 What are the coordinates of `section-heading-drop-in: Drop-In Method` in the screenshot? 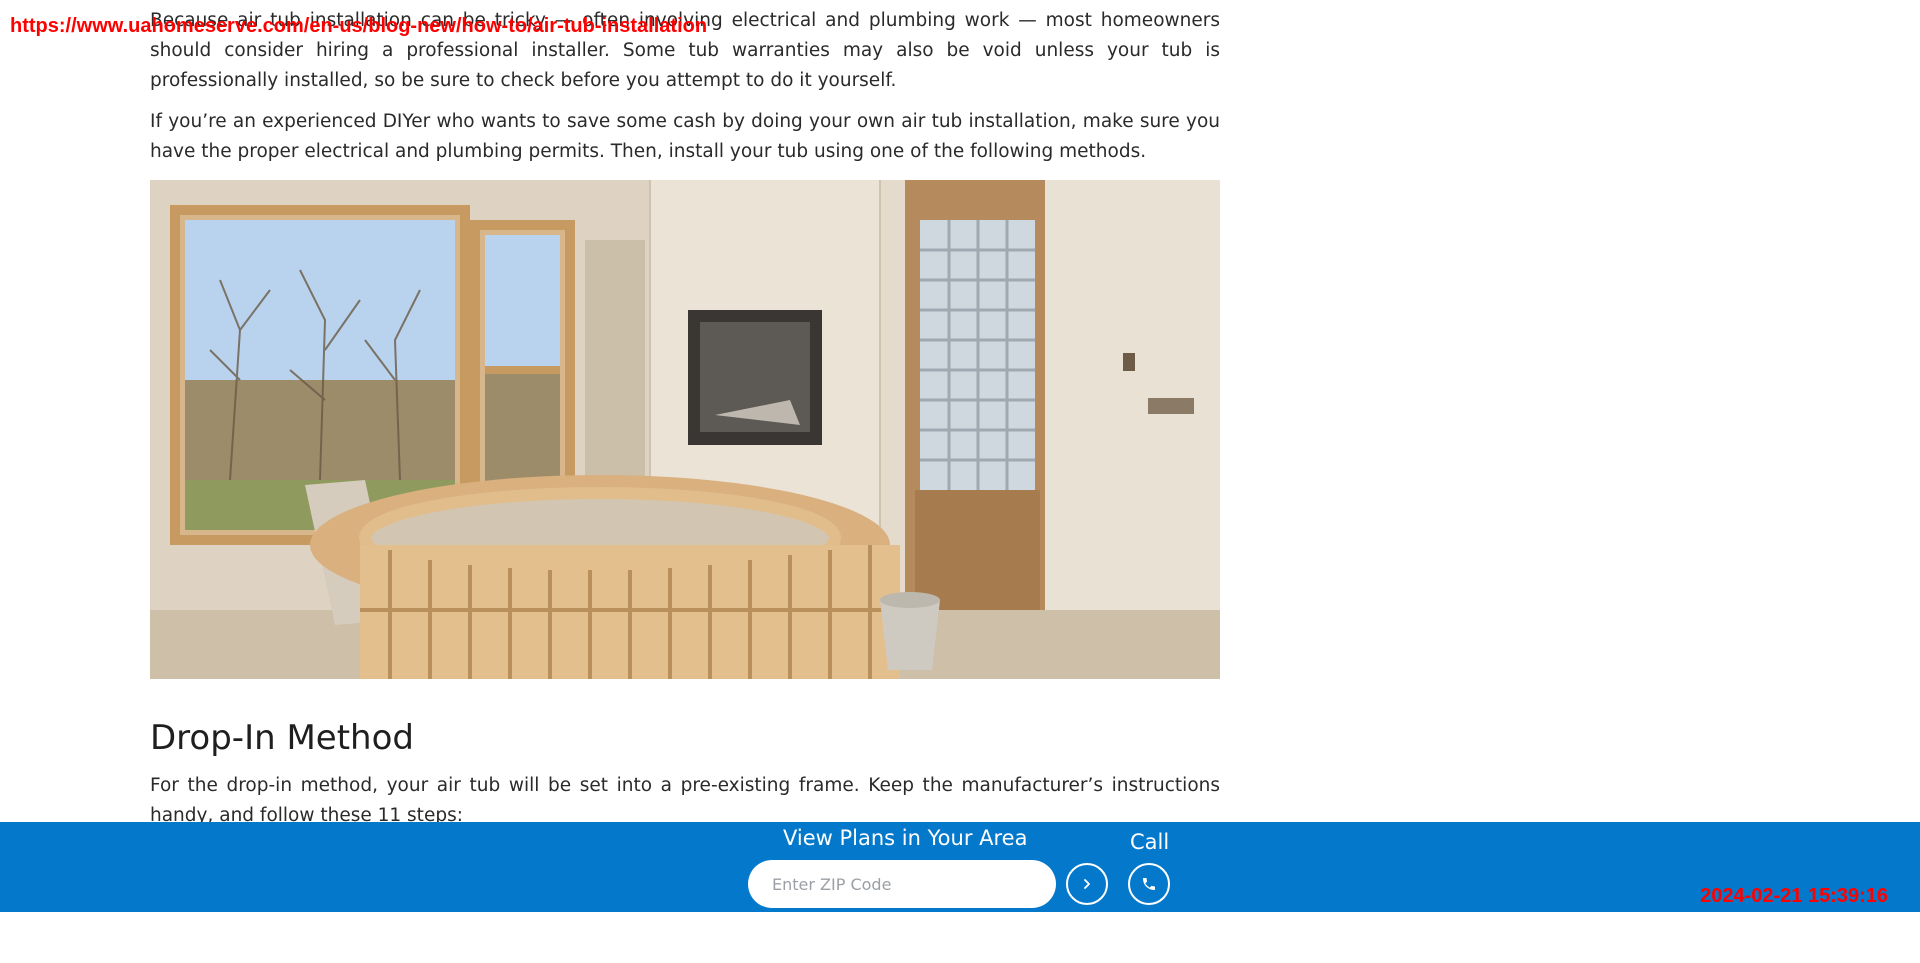 It's located at (282, 738).